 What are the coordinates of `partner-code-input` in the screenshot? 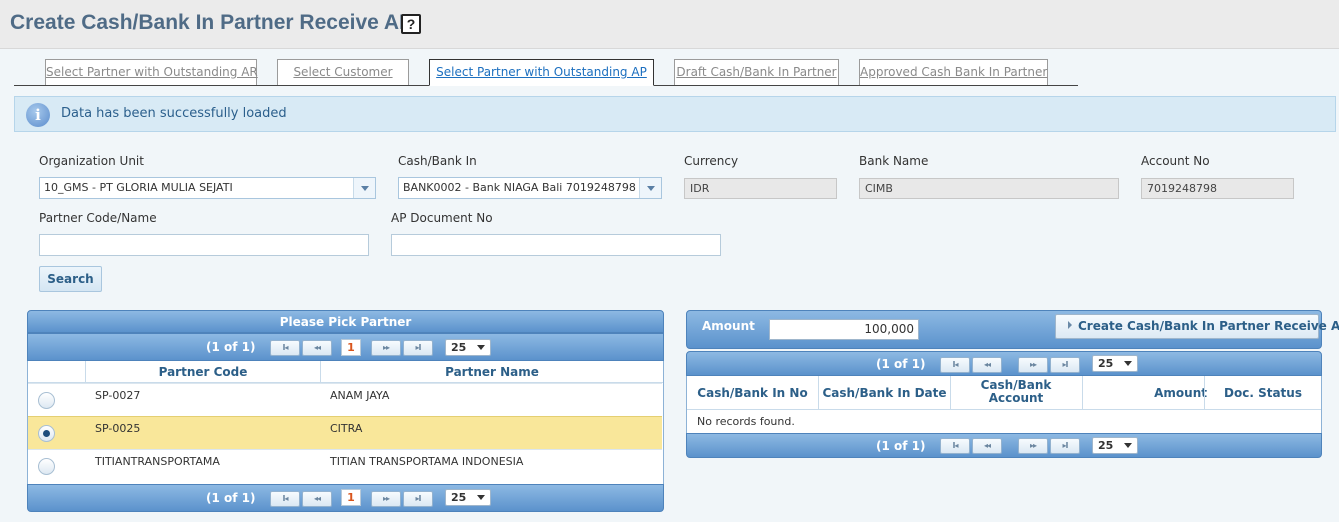 It's located at (204, 245).